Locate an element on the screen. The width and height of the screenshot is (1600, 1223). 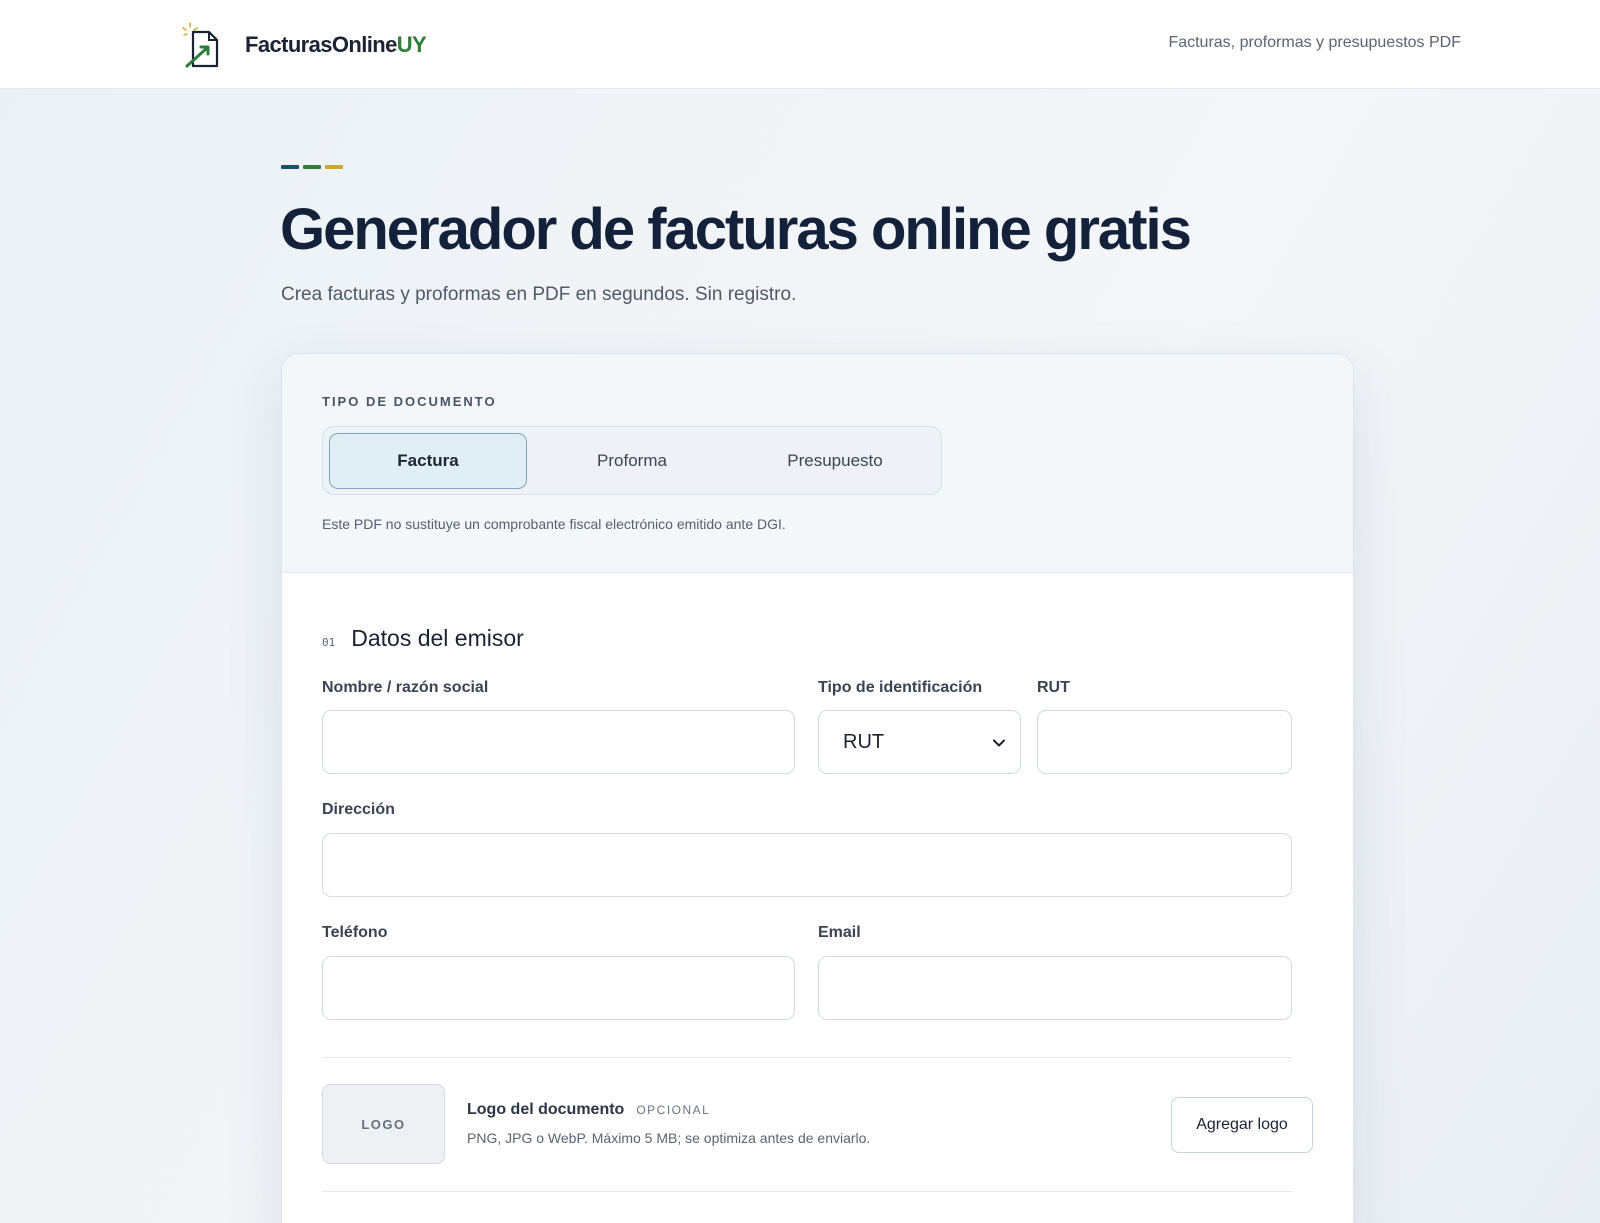
brand-name: FacturasOnlineUY is located at coordinates (336, 45).